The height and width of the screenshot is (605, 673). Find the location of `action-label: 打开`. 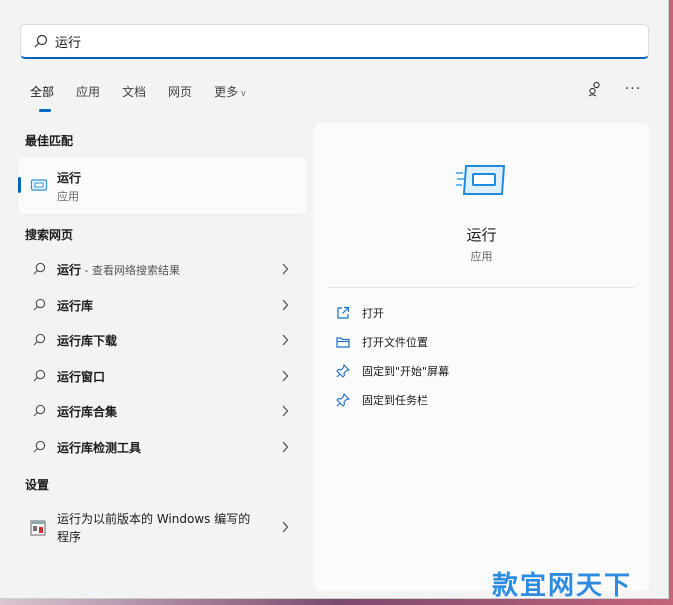

action-label: 打开 is located at coordinates (373, 313).